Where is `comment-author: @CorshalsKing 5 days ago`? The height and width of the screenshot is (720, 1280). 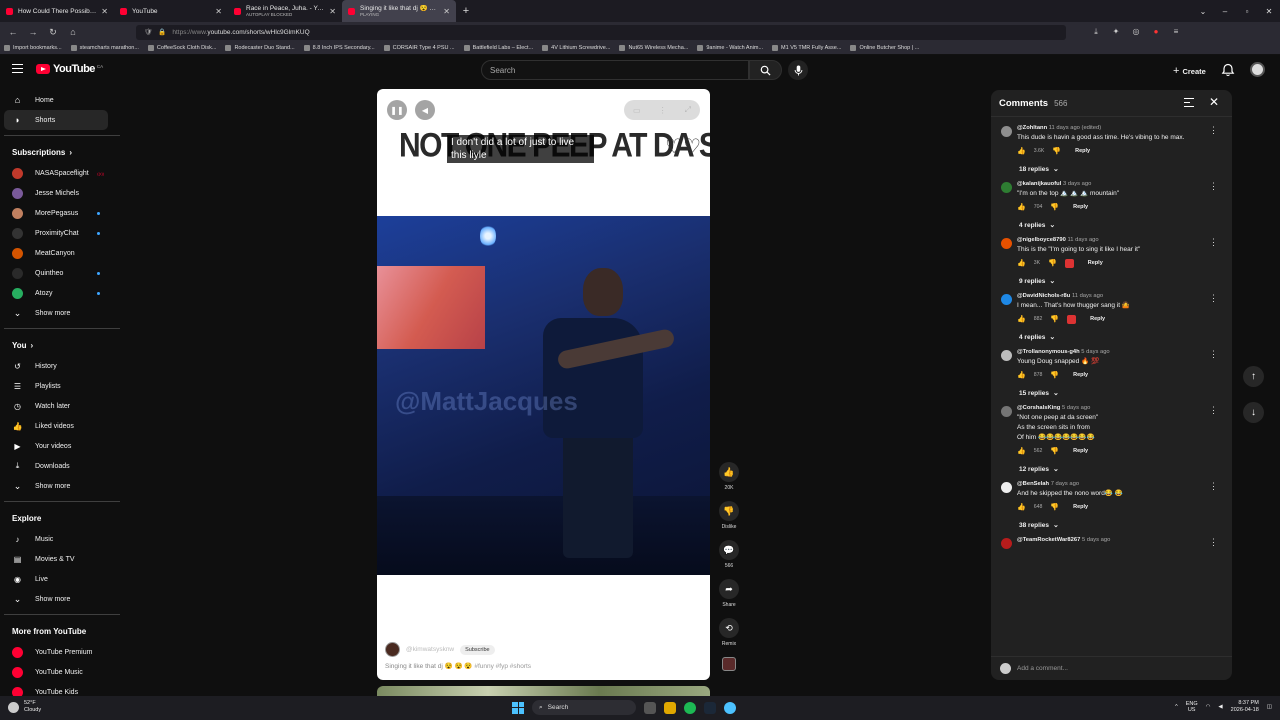
comment-author: @CorshalsKing 5 days ago is located at coordinates (1113, 408).